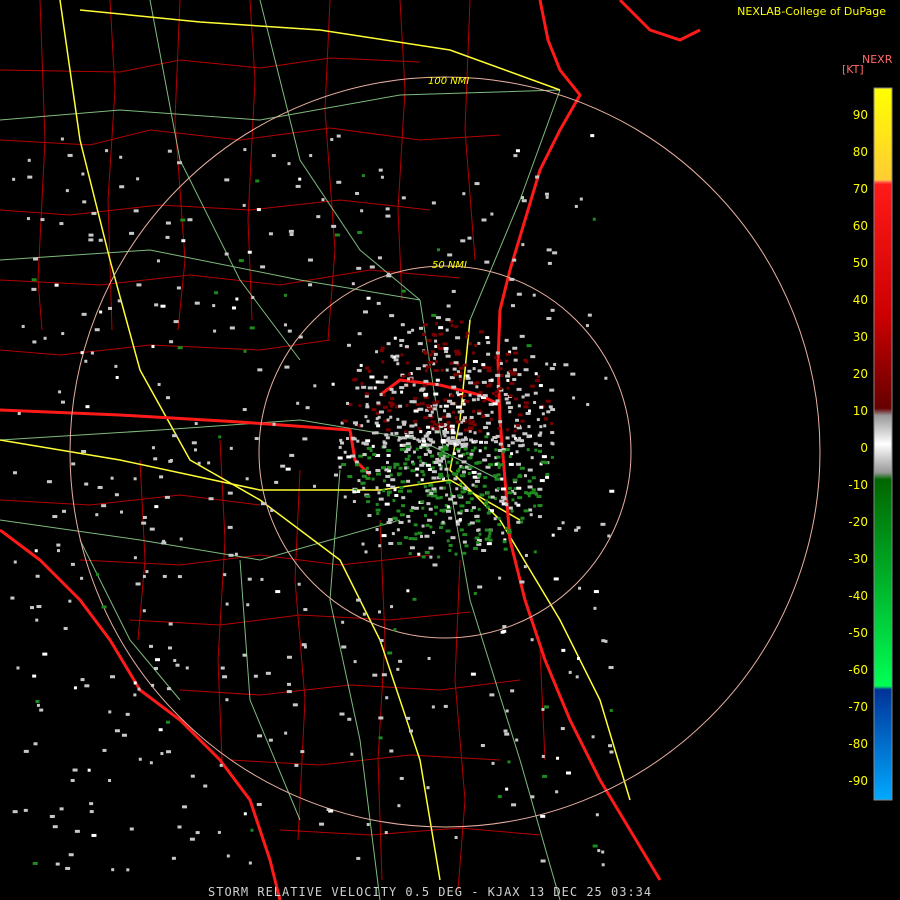  Describe the element at coordinates (860, 189) in the screenshot. I see `legend-tick-label: 70` at that location.